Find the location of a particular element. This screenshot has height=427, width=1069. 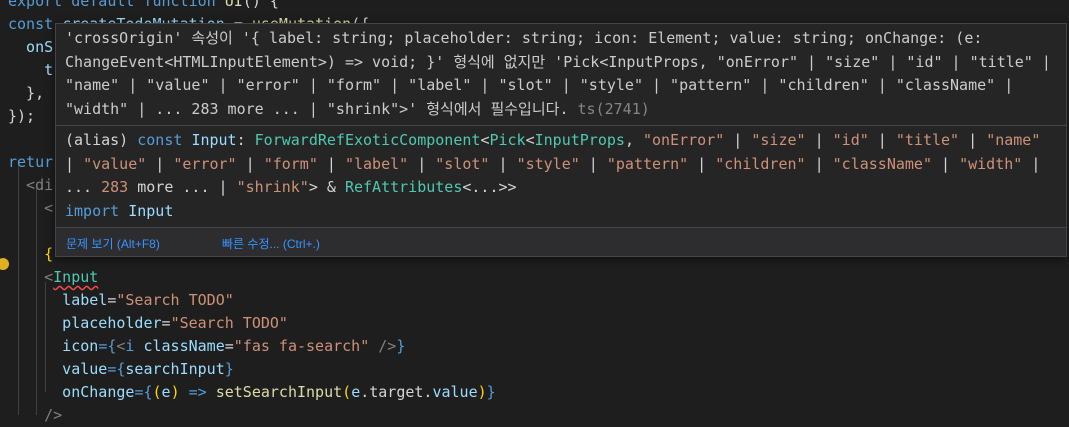

code-token: retur is located at coordinates (31, 162).